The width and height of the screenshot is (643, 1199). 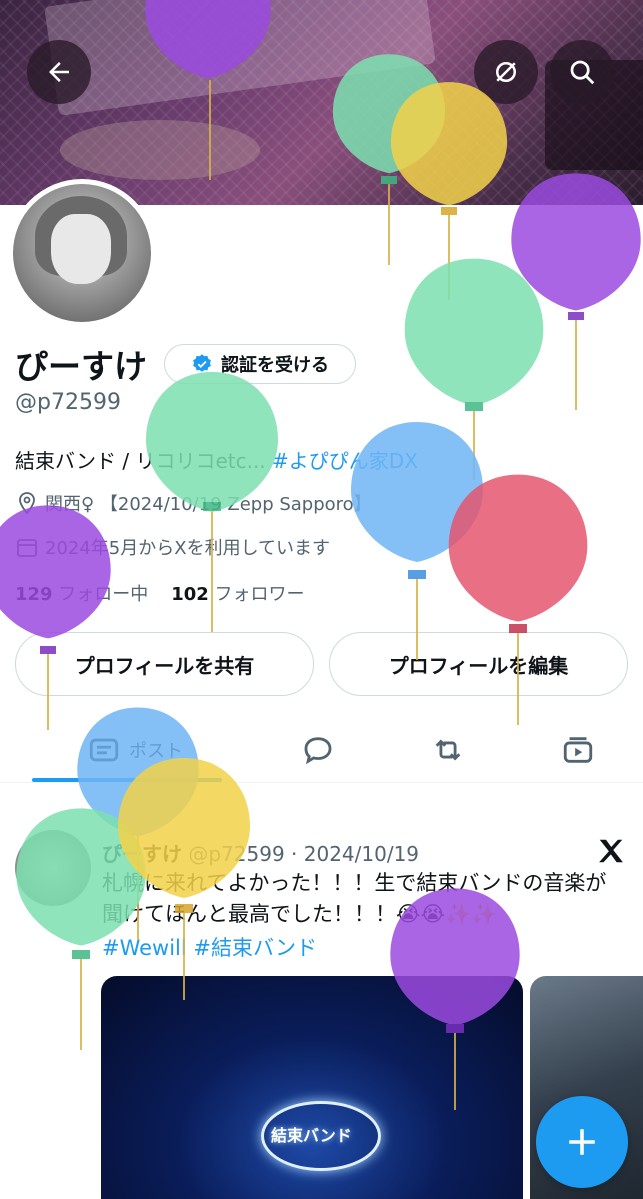 What do you see at coordinates (156, 751) in the screenshot?
I see `tab-posts-label: ポスト` at bounding box center [156, 751].